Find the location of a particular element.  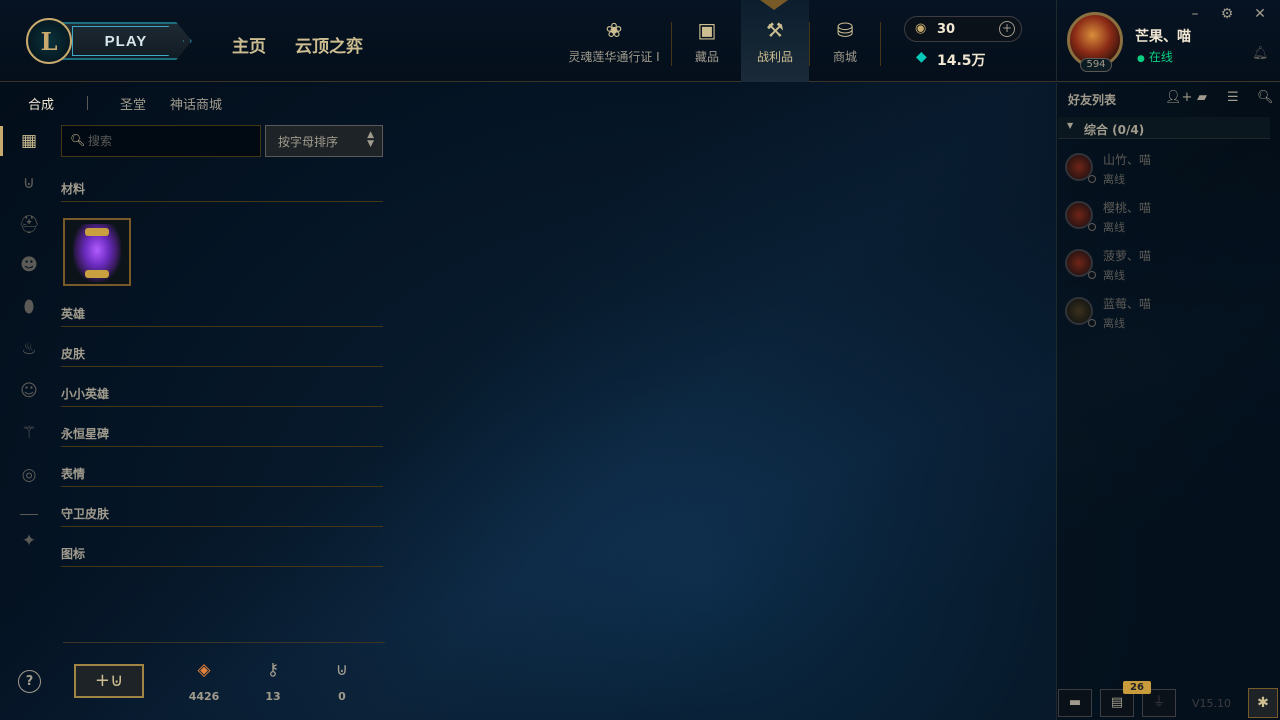

nav-loot-label: 战利品 is located at coordinates (774, 56).